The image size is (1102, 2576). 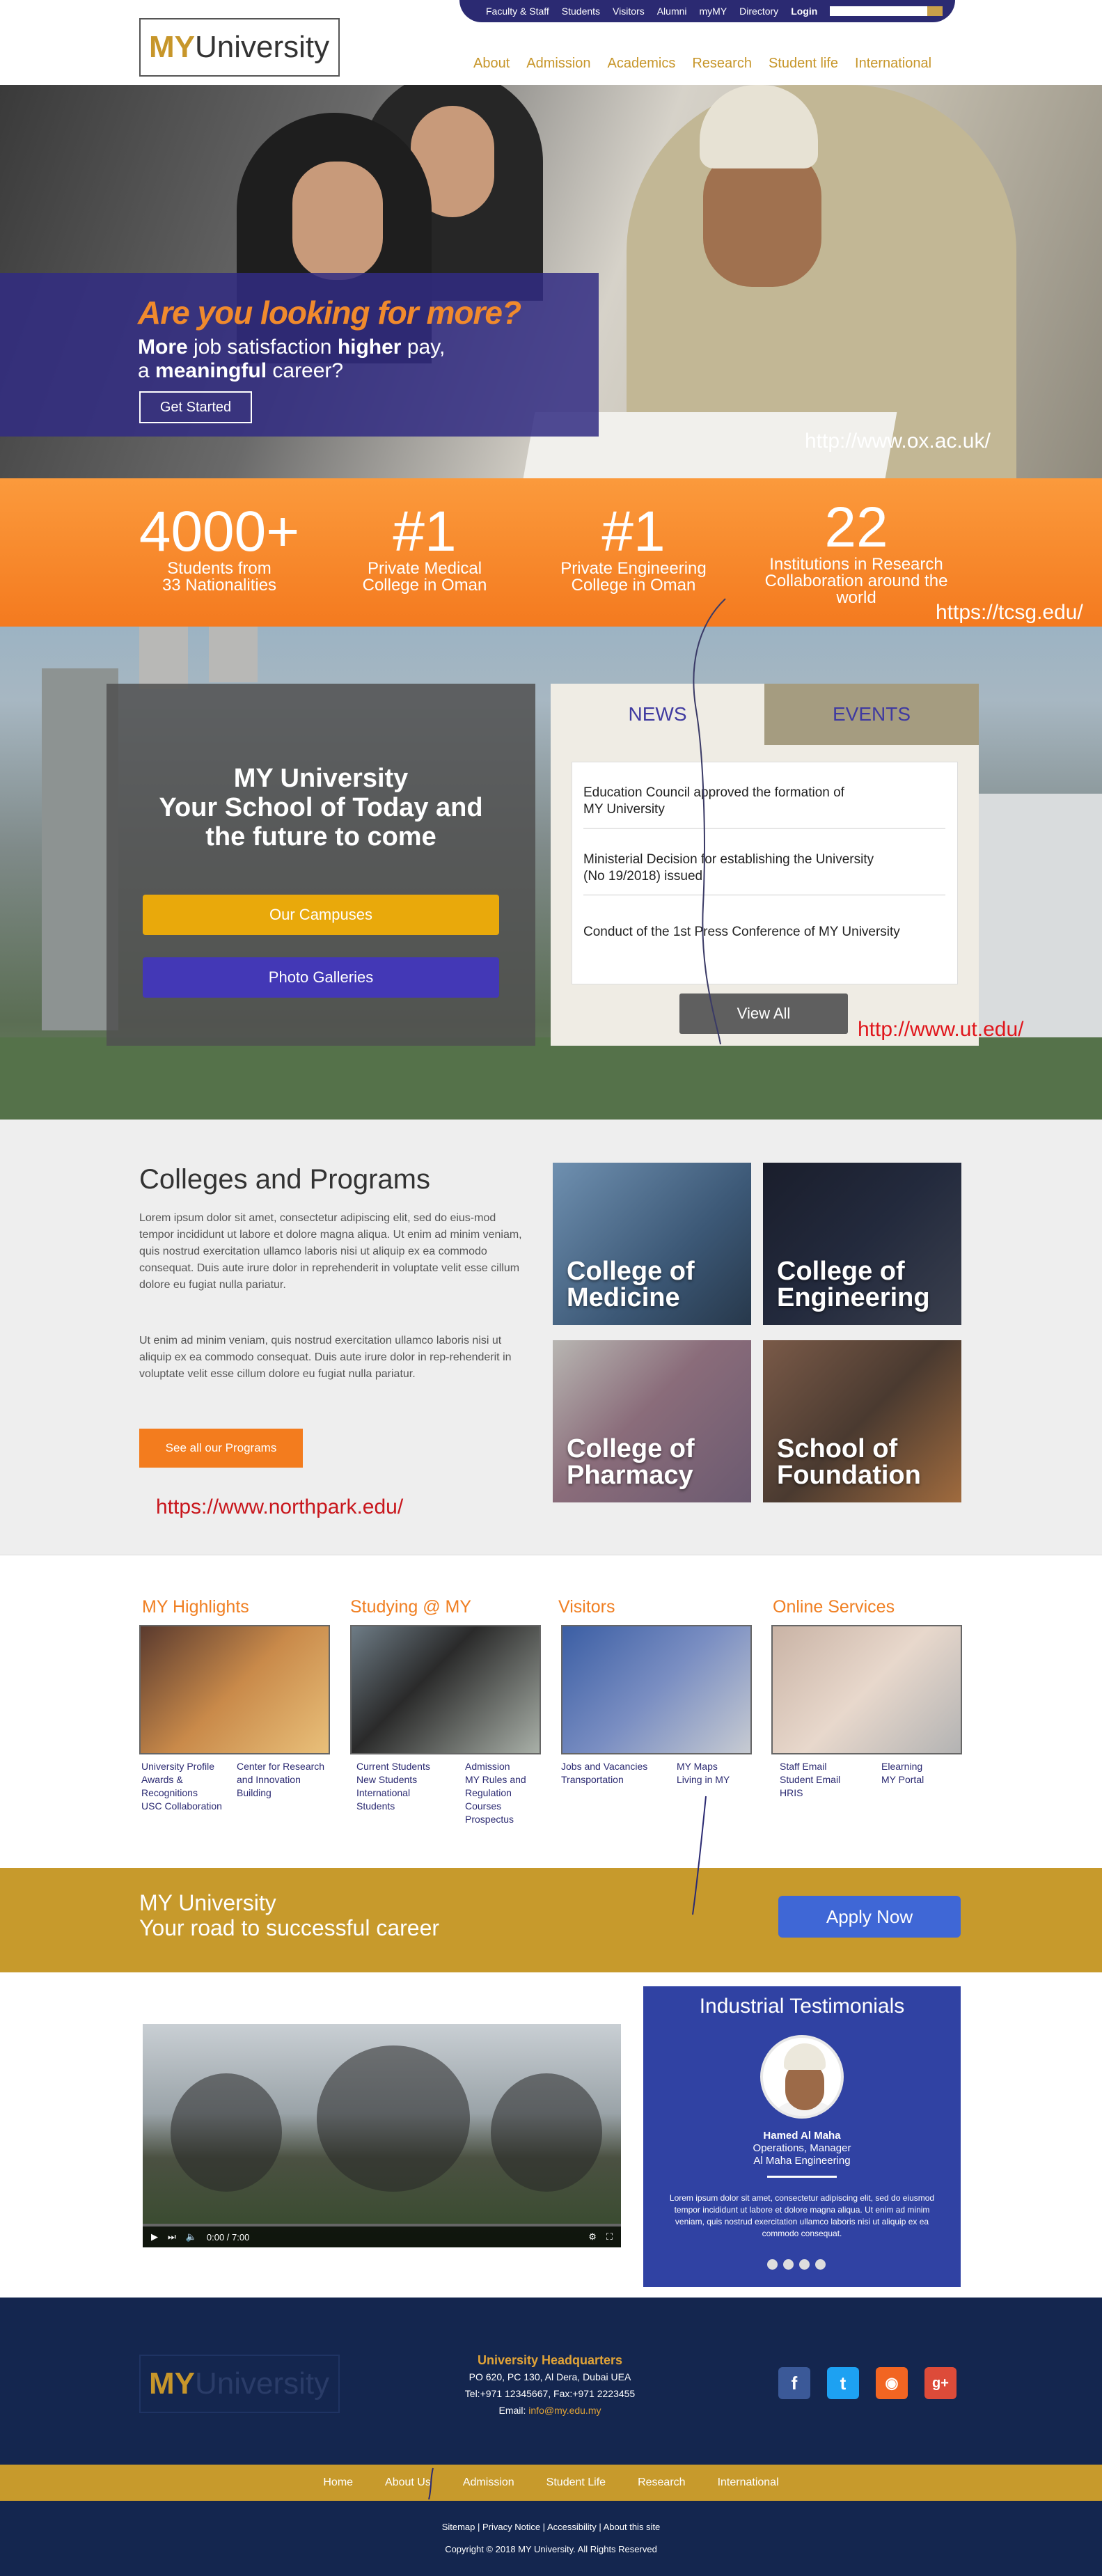 What do you see at coordinates (624, 809) in the screenshot?
I see `news-text: MY University` at bounding box center [624, 809].